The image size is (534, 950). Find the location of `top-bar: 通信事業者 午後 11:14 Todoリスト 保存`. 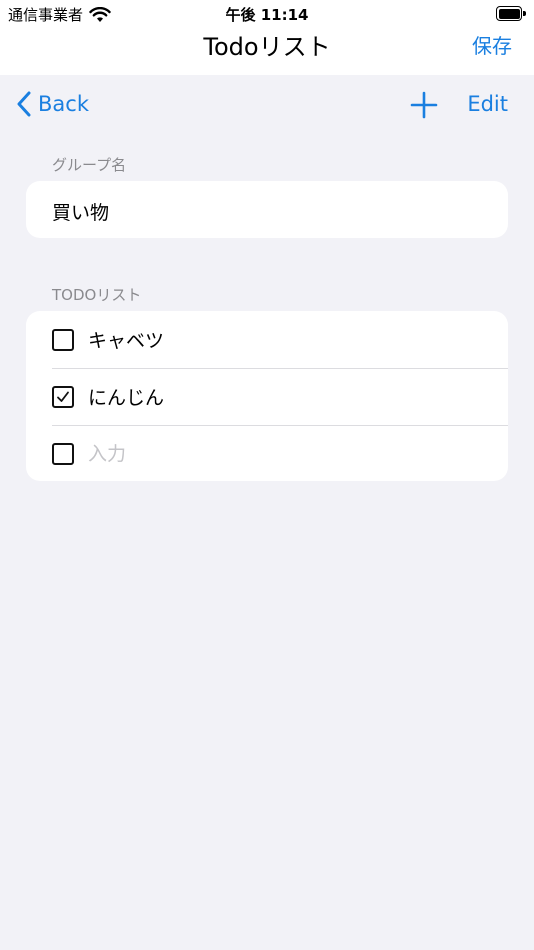

top-bar: 通信事業者 午後 11:14 Todoリスト 保存 is located at coordinates (267, 37).